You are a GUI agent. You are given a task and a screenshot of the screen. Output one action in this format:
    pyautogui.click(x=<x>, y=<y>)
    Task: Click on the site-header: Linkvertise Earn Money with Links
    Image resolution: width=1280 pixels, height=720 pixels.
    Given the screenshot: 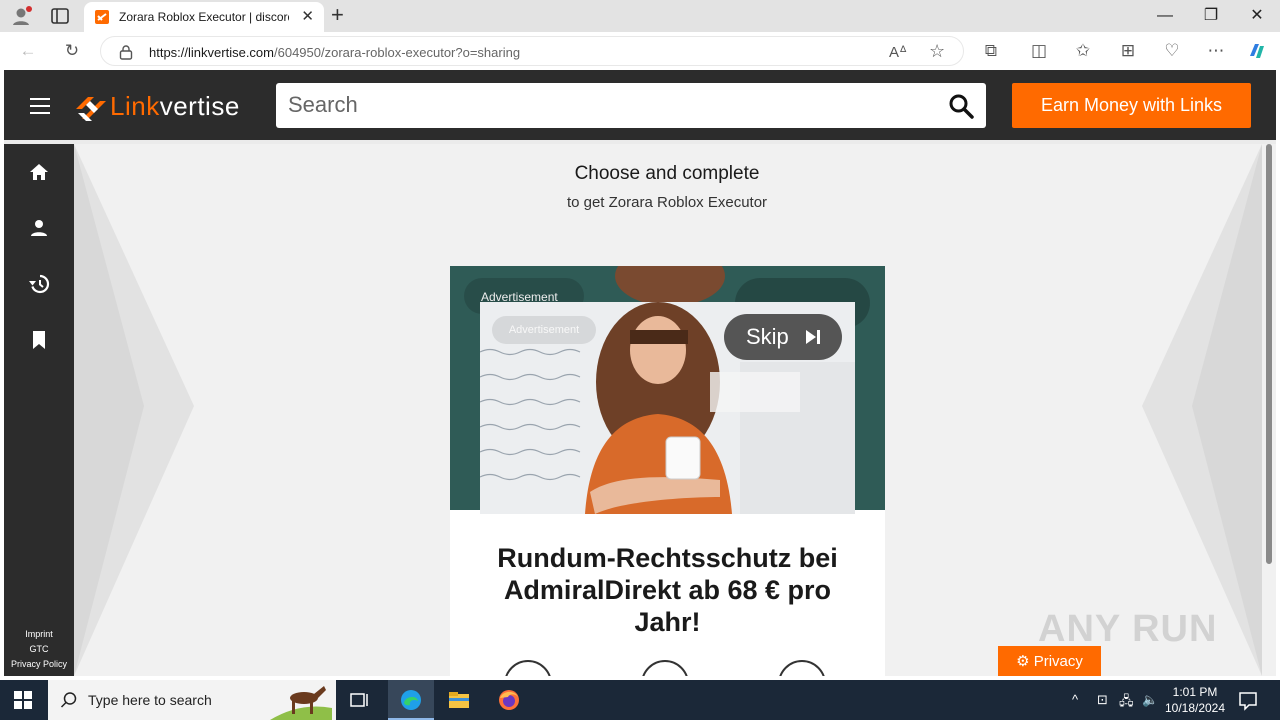 What is the action you would take?
    pyautogui.click(x=640, y=105)
    